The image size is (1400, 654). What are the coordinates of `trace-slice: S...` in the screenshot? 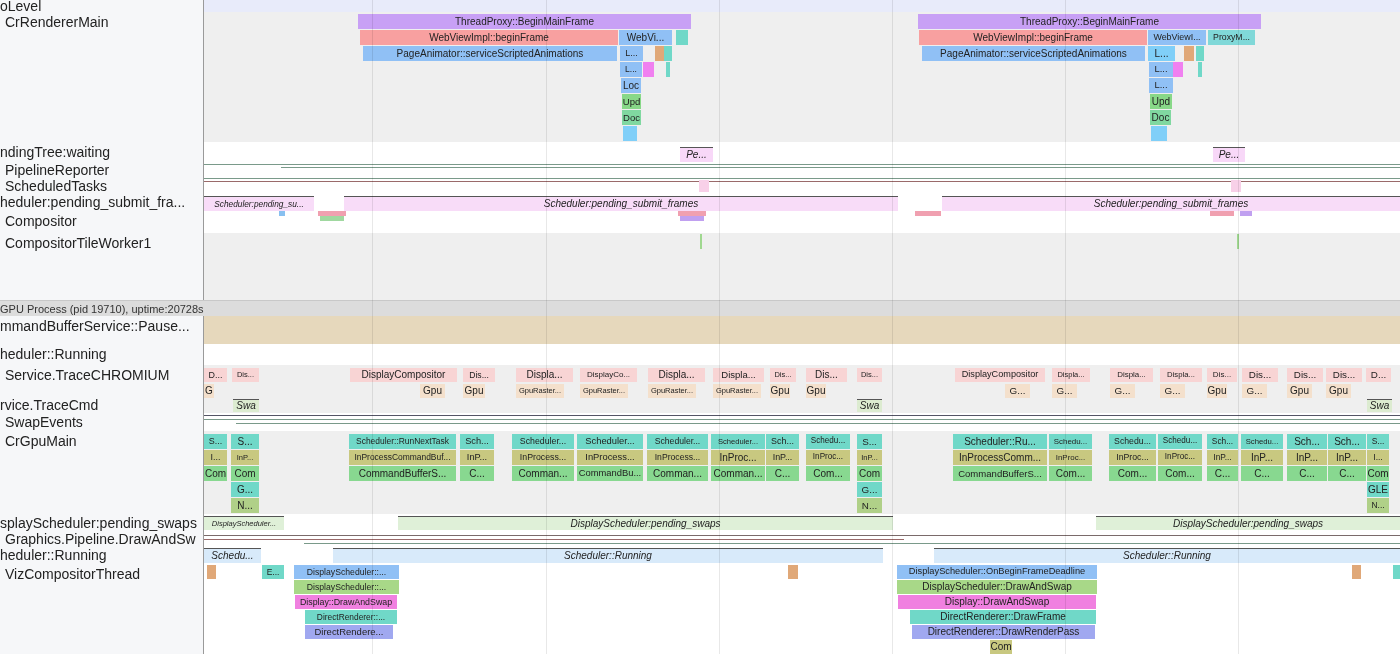 It's located at (869, 441).